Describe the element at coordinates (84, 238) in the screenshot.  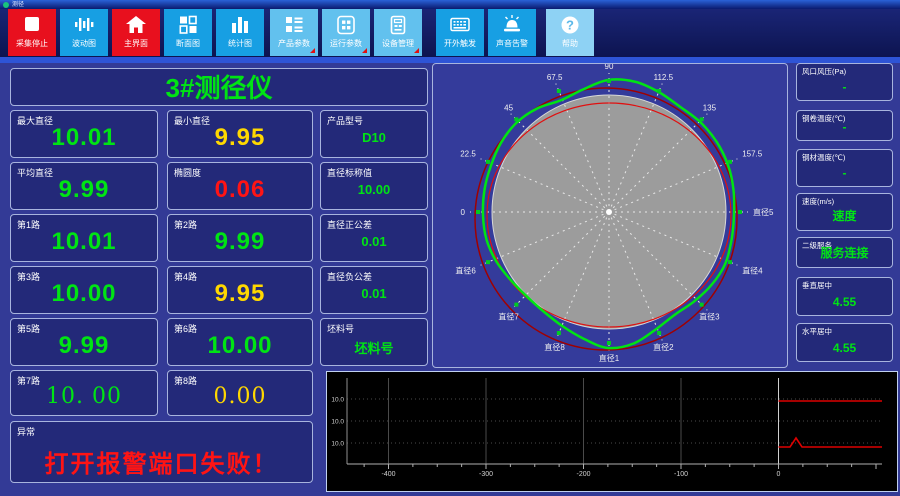
I see `metric-ch1: 第1路 10.01` at that location.